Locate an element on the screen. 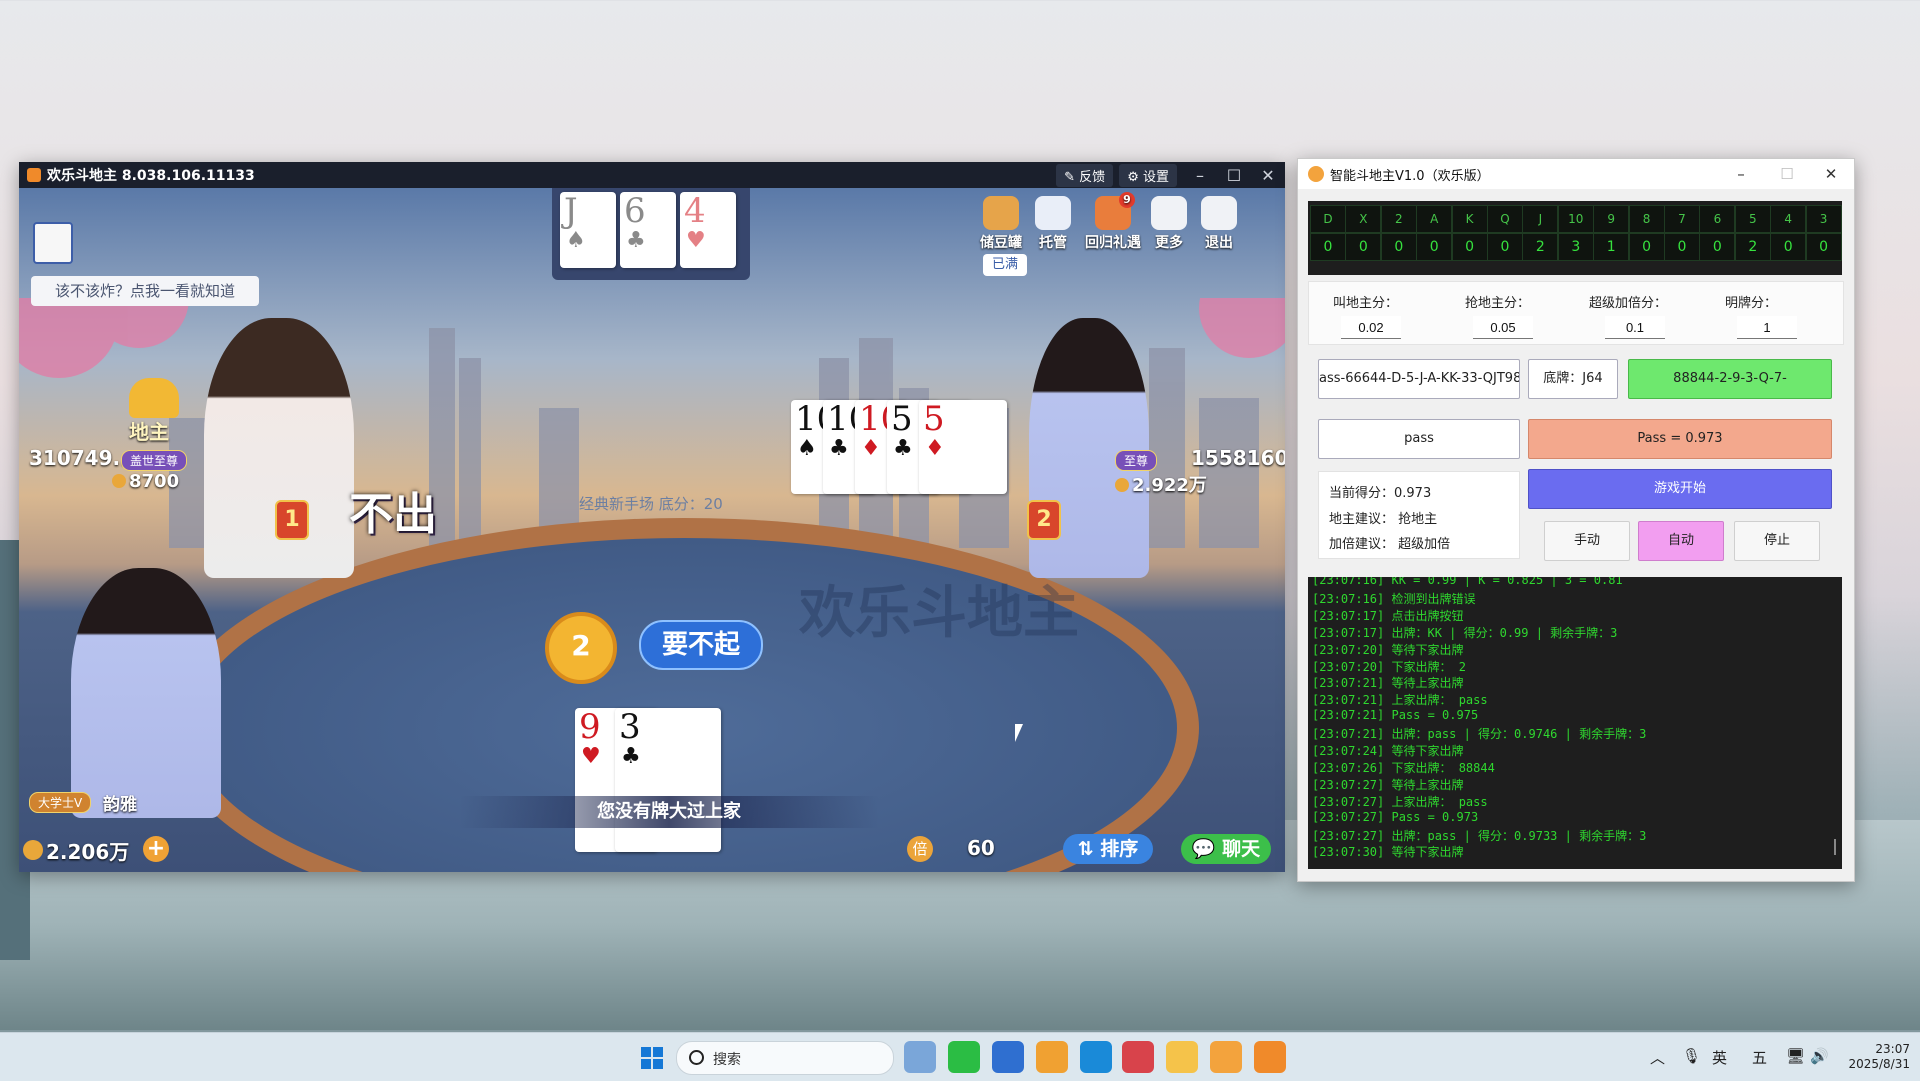 The image size is (1920, 1081). log-line: [23:07:16] 检测到出牌错误 is located at coordinates (1394, 598).